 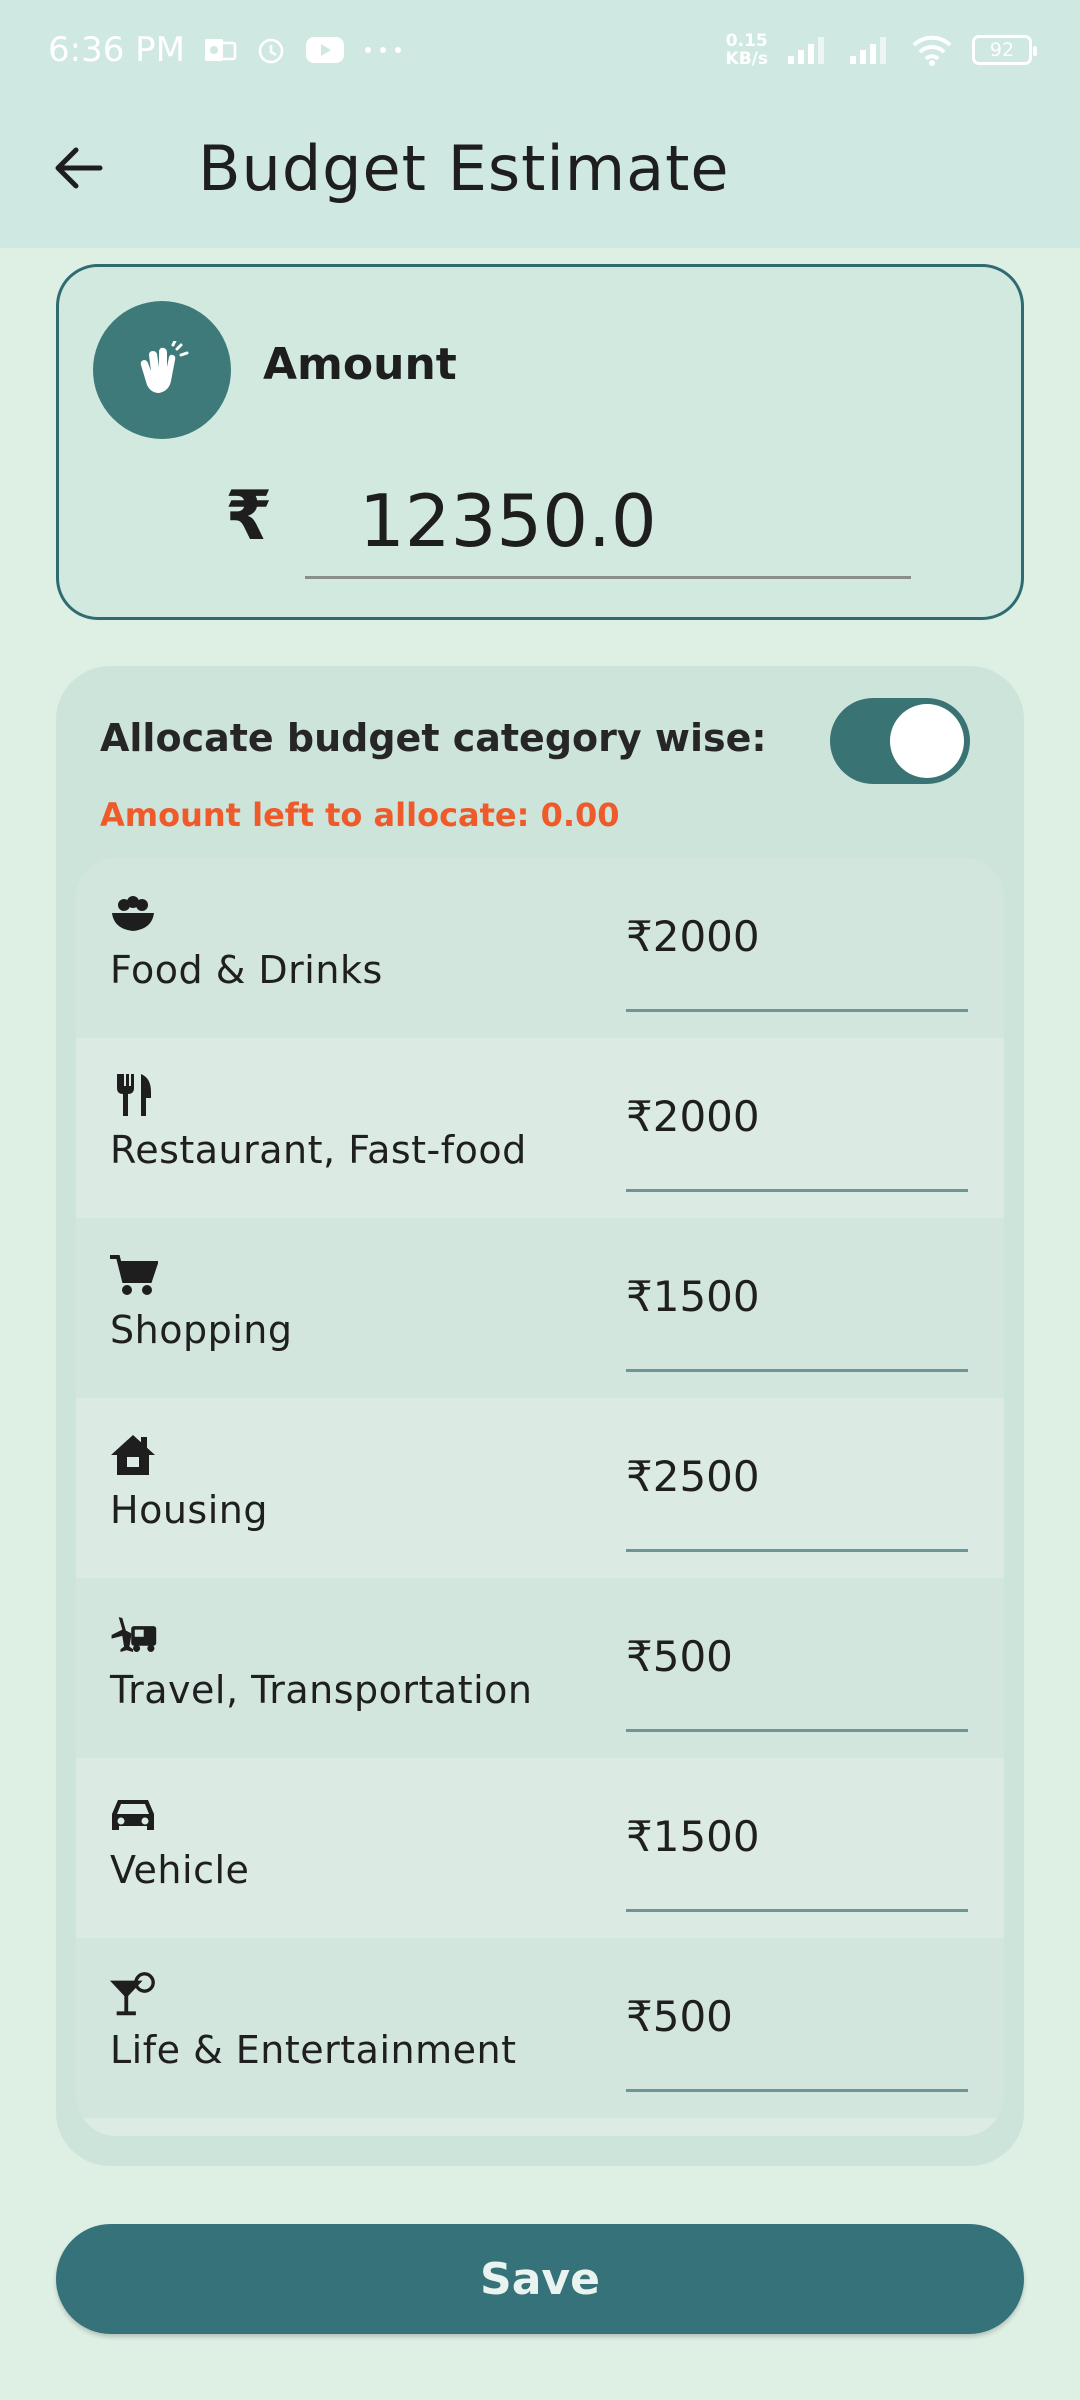 What do you see at coordinates (133, 1095) in the screenshot?
I see `fork-knife-icon` at bounding box center [133, 1095].